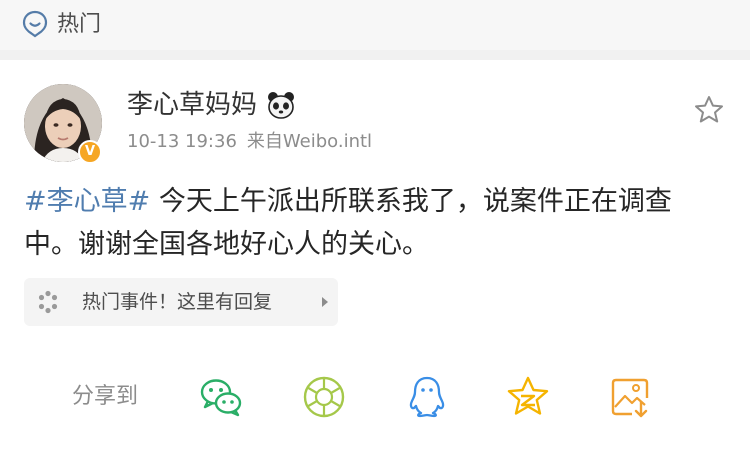 The height and width of the screenshot is (470, 750). Describe the element at coordinates (309, 141) in the screenshot. I see `post-source: 来自Weibo.intl` at that location.